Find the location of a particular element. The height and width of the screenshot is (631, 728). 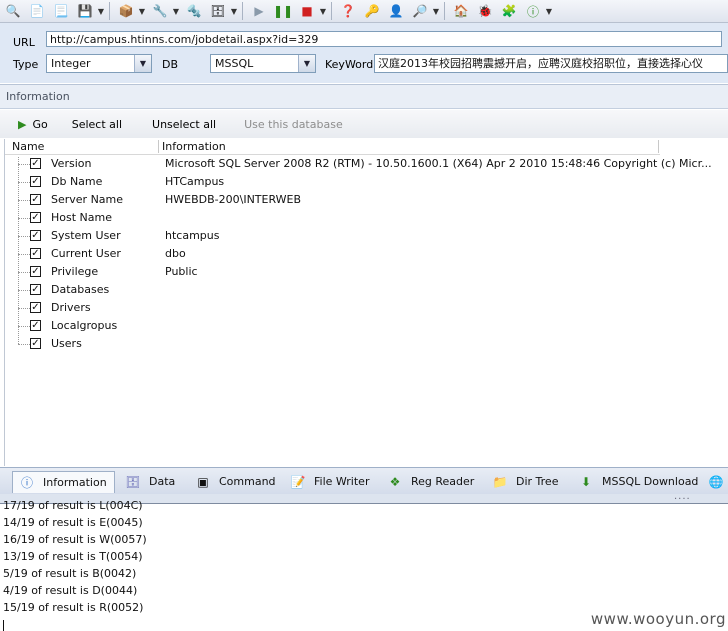

wrench-icon: 🔩 is located at coordinates (194, 11).